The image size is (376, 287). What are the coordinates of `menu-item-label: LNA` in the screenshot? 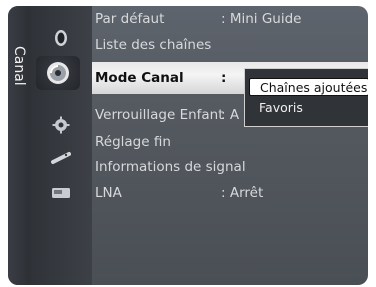 It's located at (108, 193).